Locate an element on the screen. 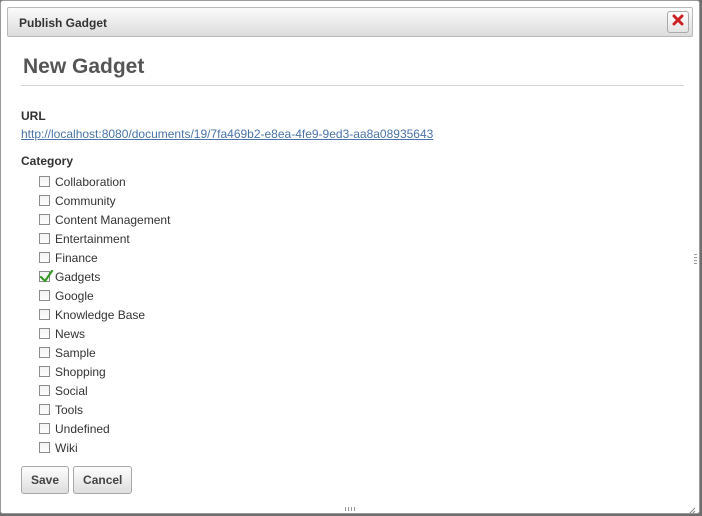 This screenshot has height=516, width=702. category-item: Wiki is located at coordinates (104, 447).